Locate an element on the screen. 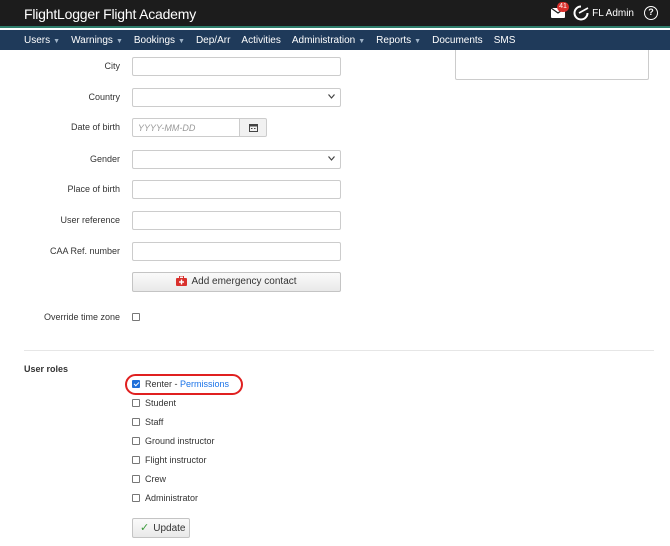 The width and height of the screenshot is (670, 546). role-label: Flight instructor is located at coordinates (176, 460).